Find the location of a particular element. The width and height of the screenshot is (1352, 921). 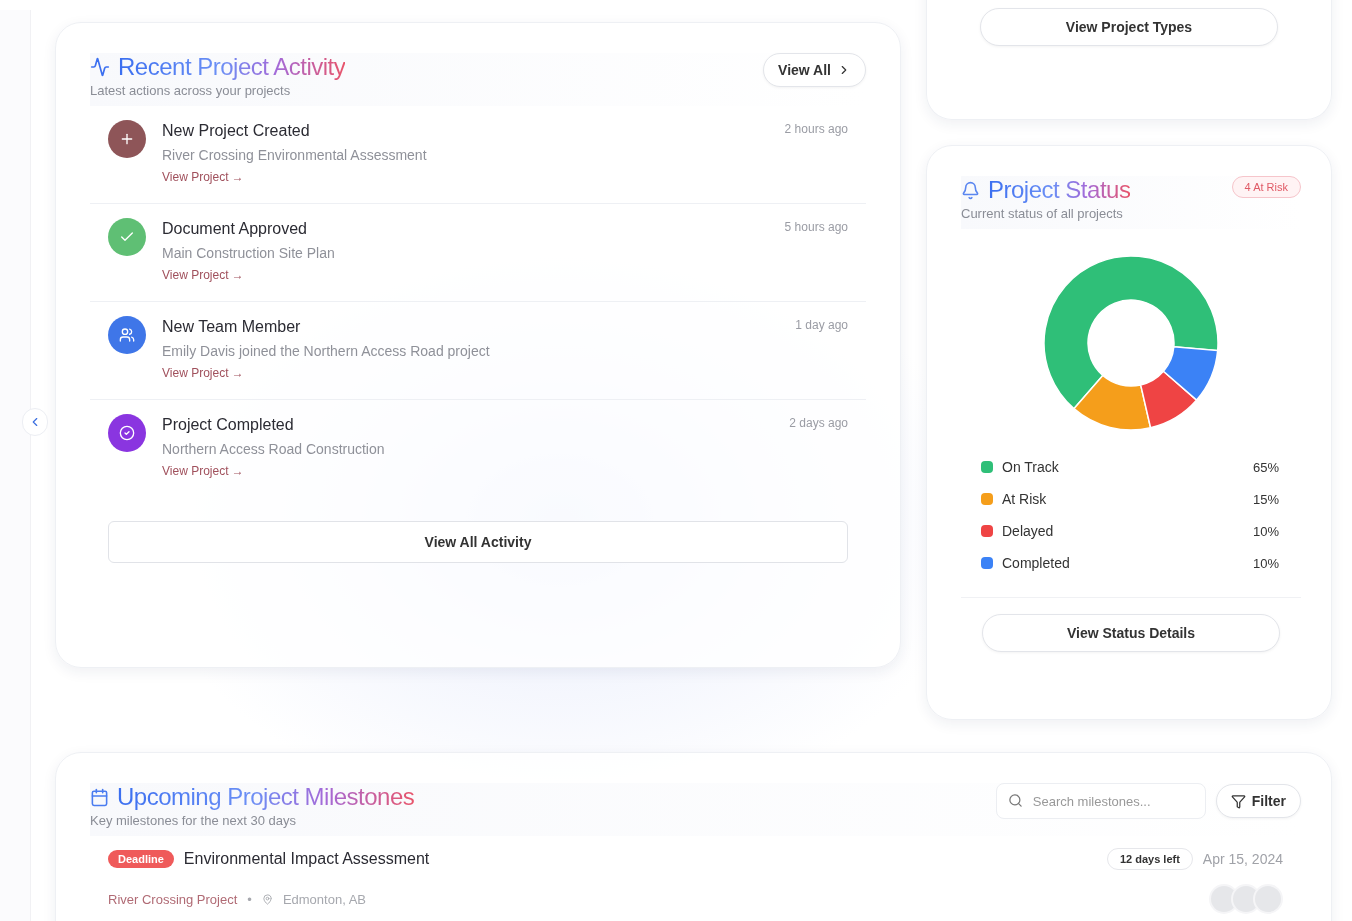

view-all-activity-button: View All Activity is located at coordinates (478, 542).